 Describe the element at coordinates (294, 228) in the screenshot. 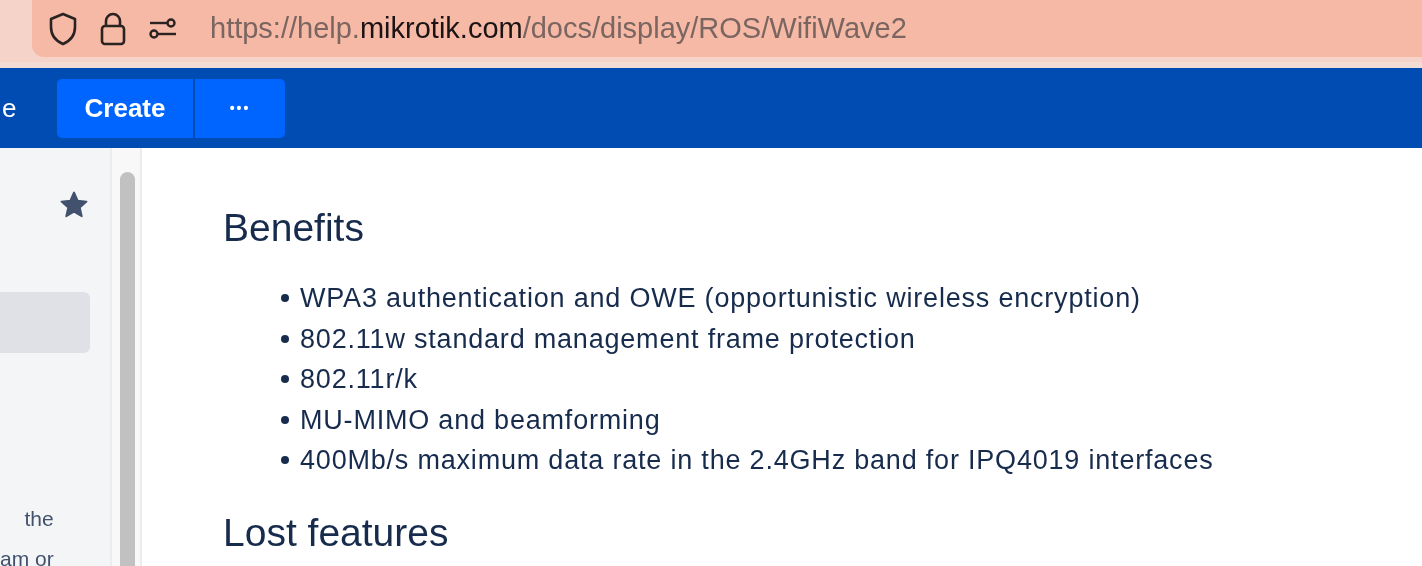

I see `section-heading: Benefits` at that location.